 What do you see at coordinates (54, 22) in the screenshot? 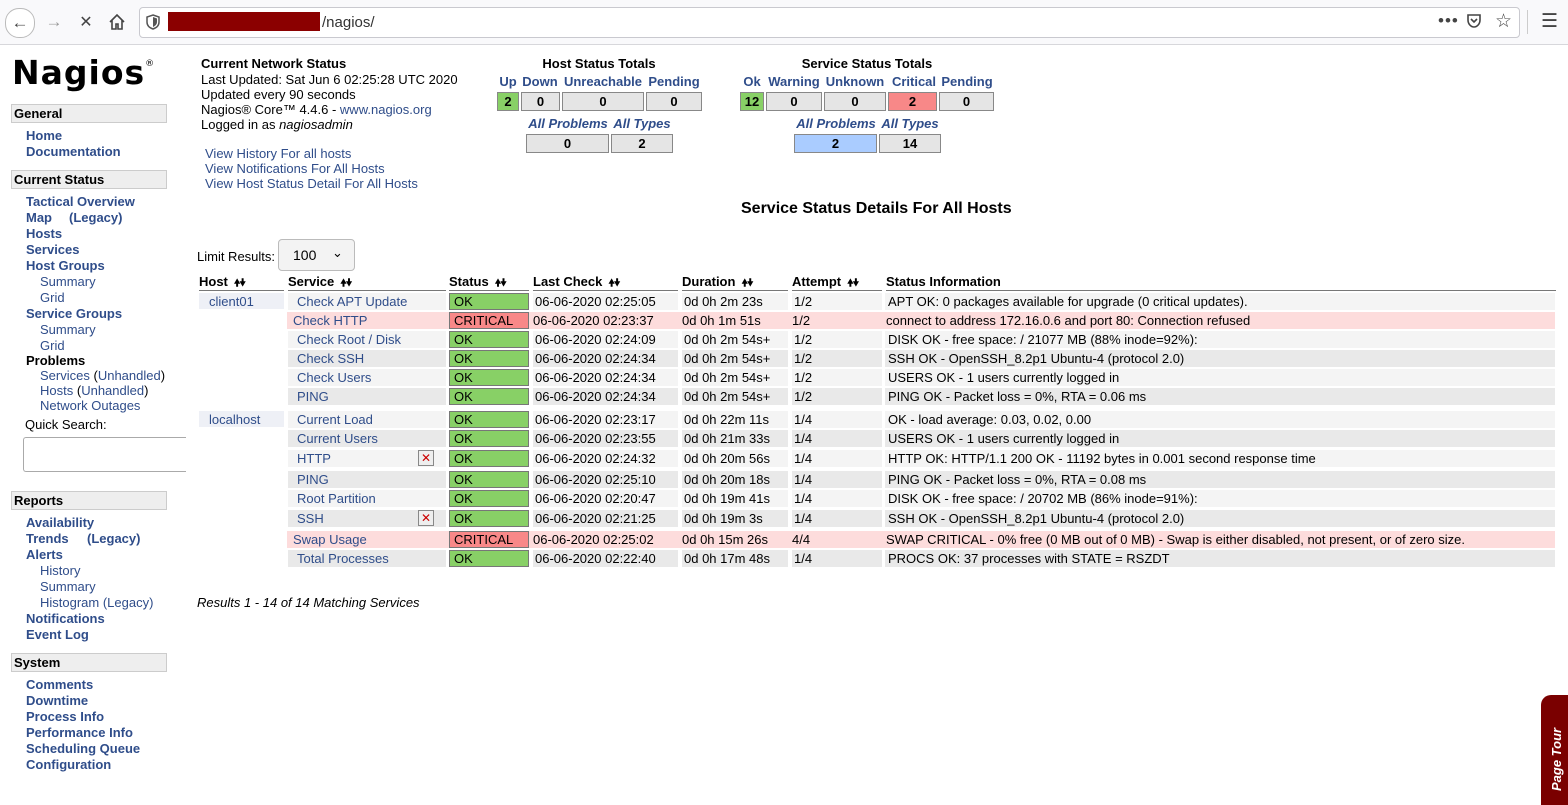
I see `forward-icon: →` at bounding box center [54, 22].